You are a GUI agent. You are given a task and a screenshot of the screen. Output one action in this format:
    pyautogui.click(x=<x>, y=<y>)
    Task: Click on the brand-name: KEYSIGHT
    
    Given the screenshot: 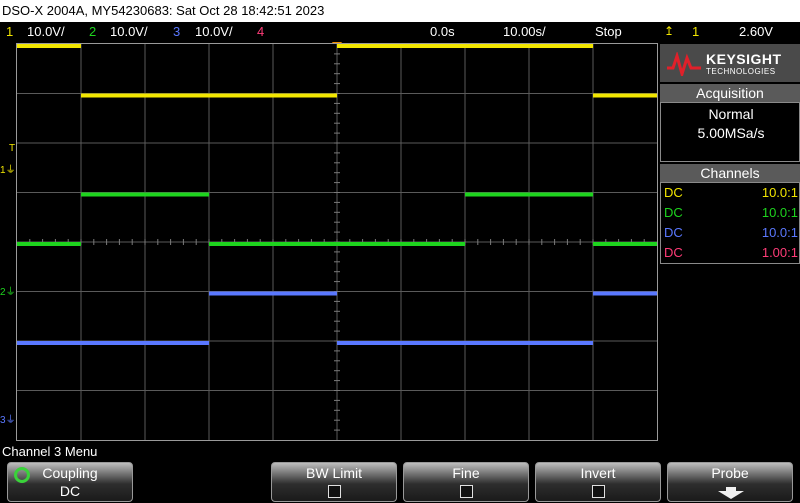 What is the action you would take?
    pyautogui.click(x=744, y=59)
    